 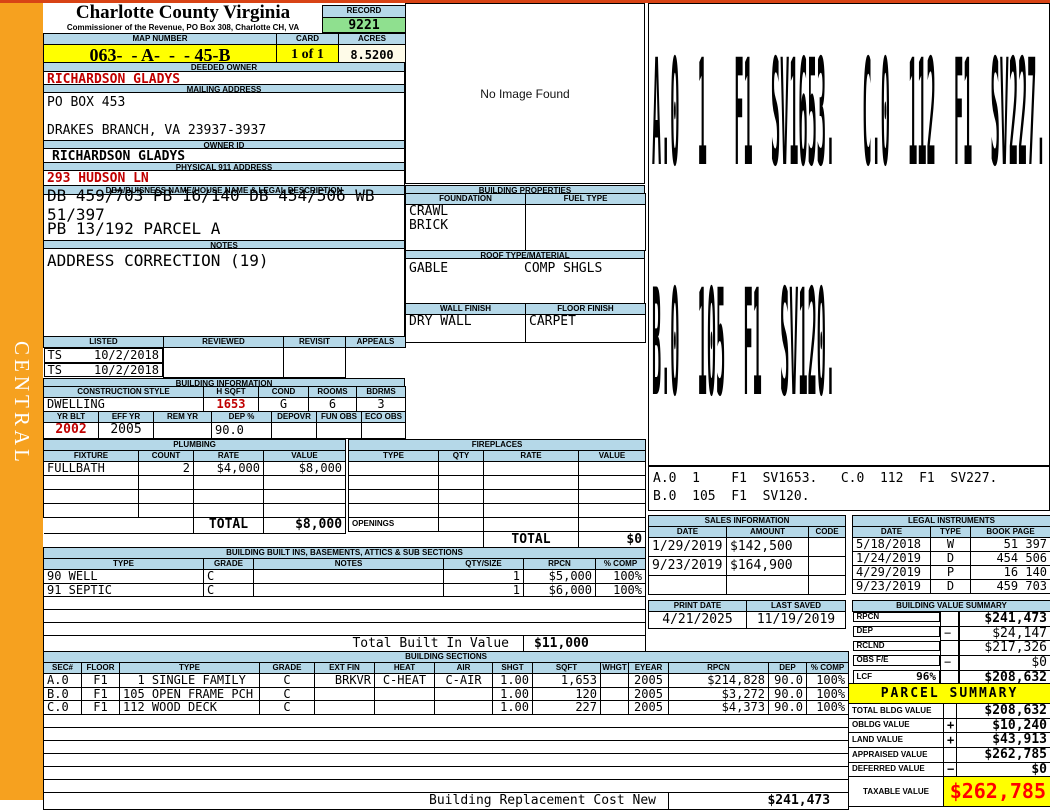 What do you see at coordinates (567, 668) in the screenshot?
I see `col-sqft: SQFT` at bounding box center [567, 668].